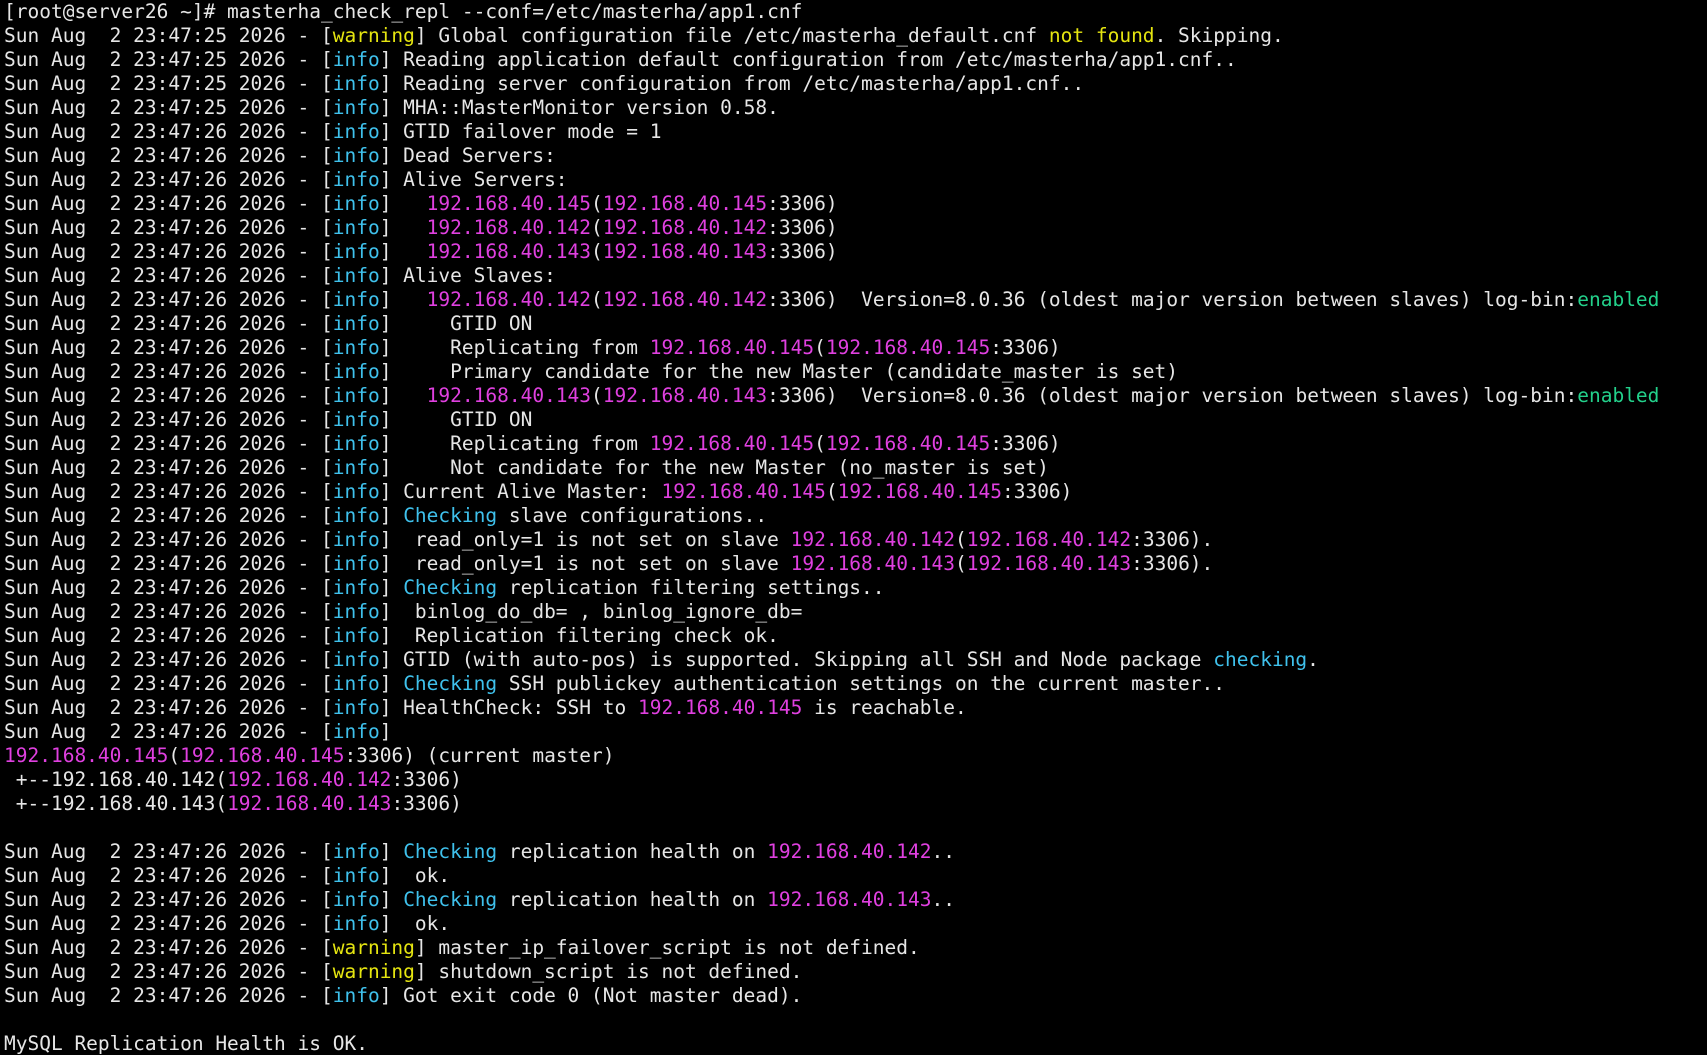 Image resolution: width=1707 pixels, height=1055 pixels. Describe the element at coordinates (579, 635) in the screenshot. I see `terminal-text: ] Replication filtering check ok.` at that location.